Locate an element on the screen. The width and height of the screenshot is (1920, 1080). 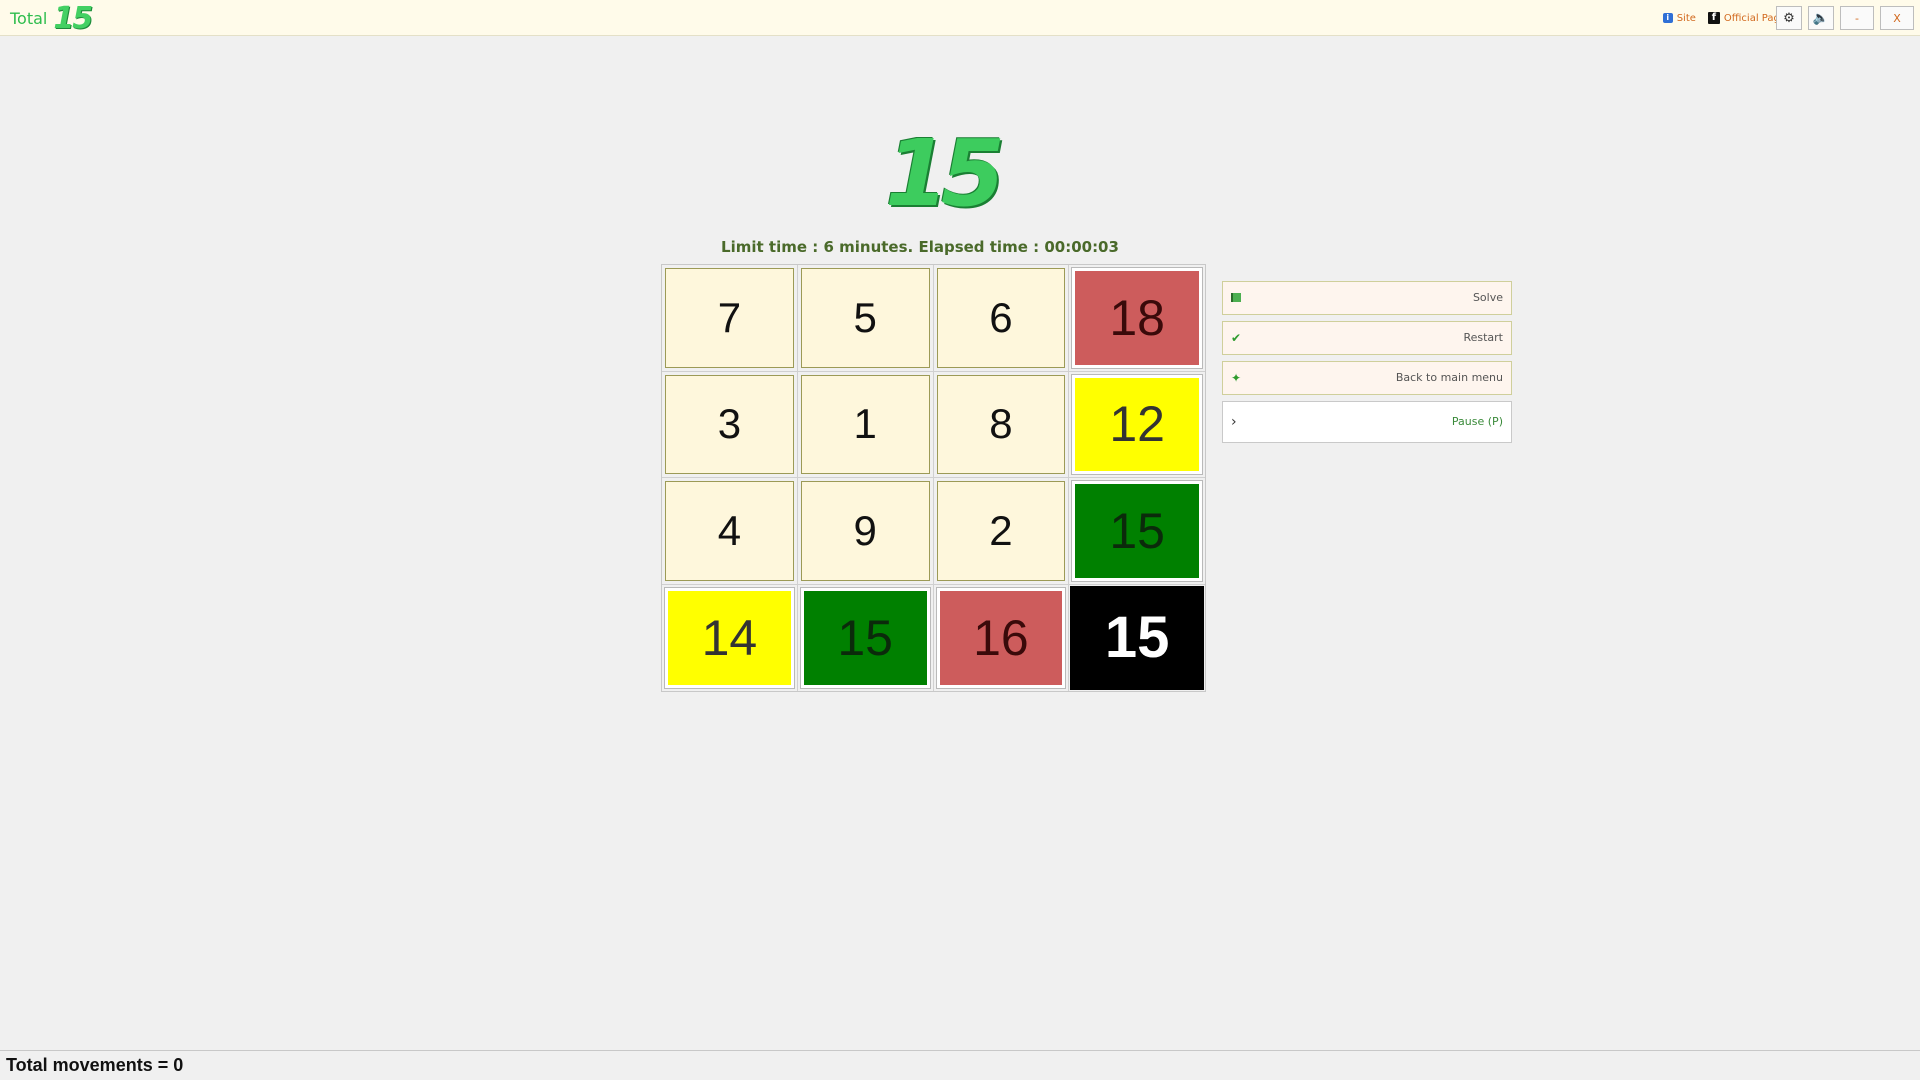
close-button: X is located at coordinates (1897, 18).